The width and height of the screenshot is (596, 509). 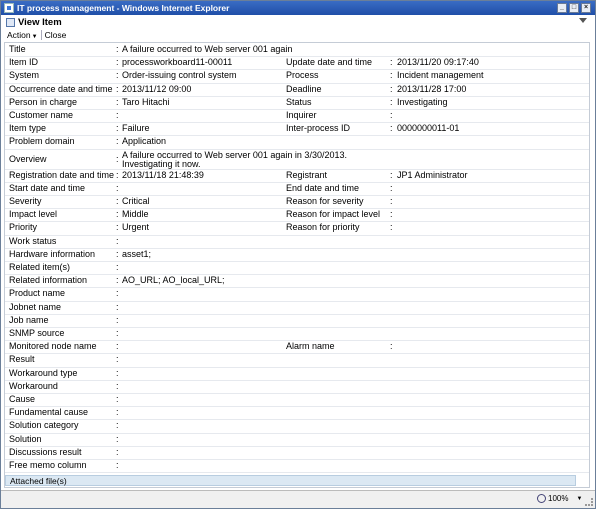 What do you see at coordinates (40, 267) in the screenshot?
I see `field-label: Related item(s)` at bounding box center [40, 267].